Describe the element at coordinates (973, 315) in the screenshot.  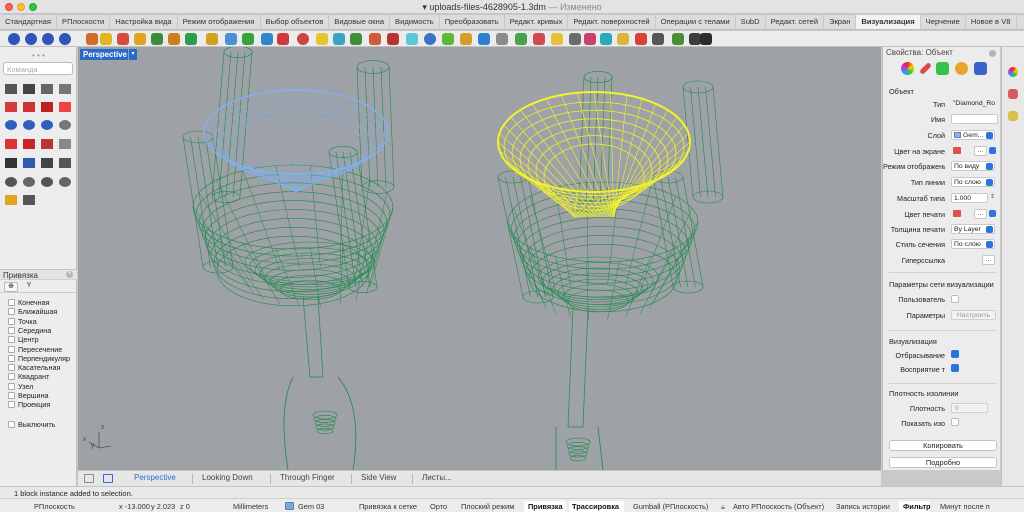
I see `mesh-configure-button: Настроить` at that location.